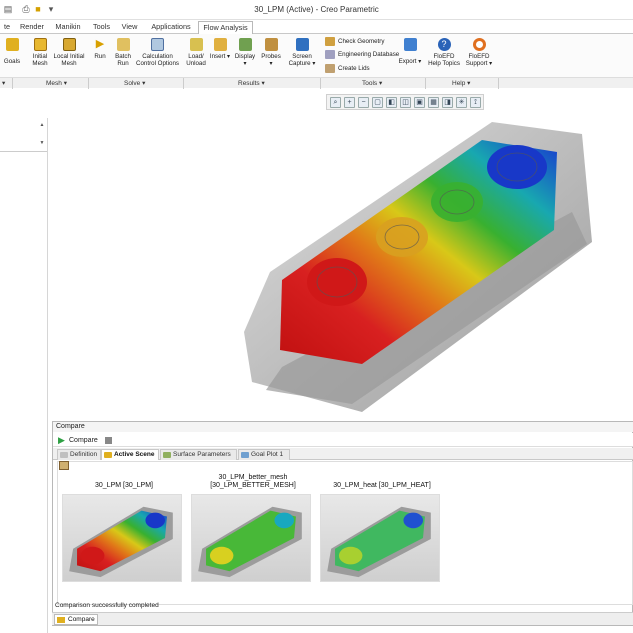 The image size is (633, 633). I want to click on tab-goal-plot: Goal Plot 1, so click(264, 454).